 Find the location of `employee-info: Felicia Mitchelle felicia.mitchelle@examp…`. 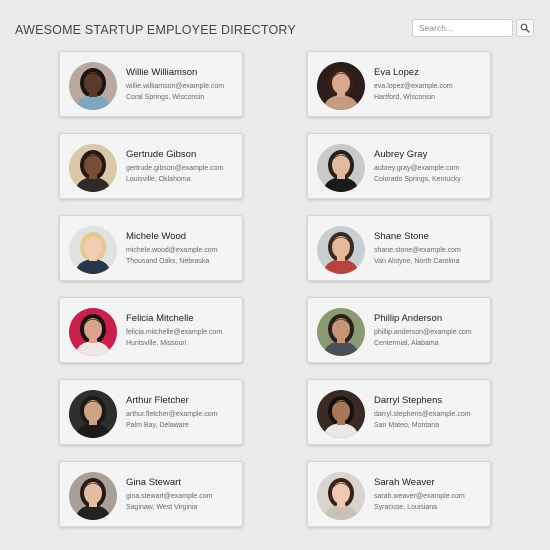

employee-info: Felicia Mitchelle felicia.mitchelle@examp… is located at coordinates (184, 330).